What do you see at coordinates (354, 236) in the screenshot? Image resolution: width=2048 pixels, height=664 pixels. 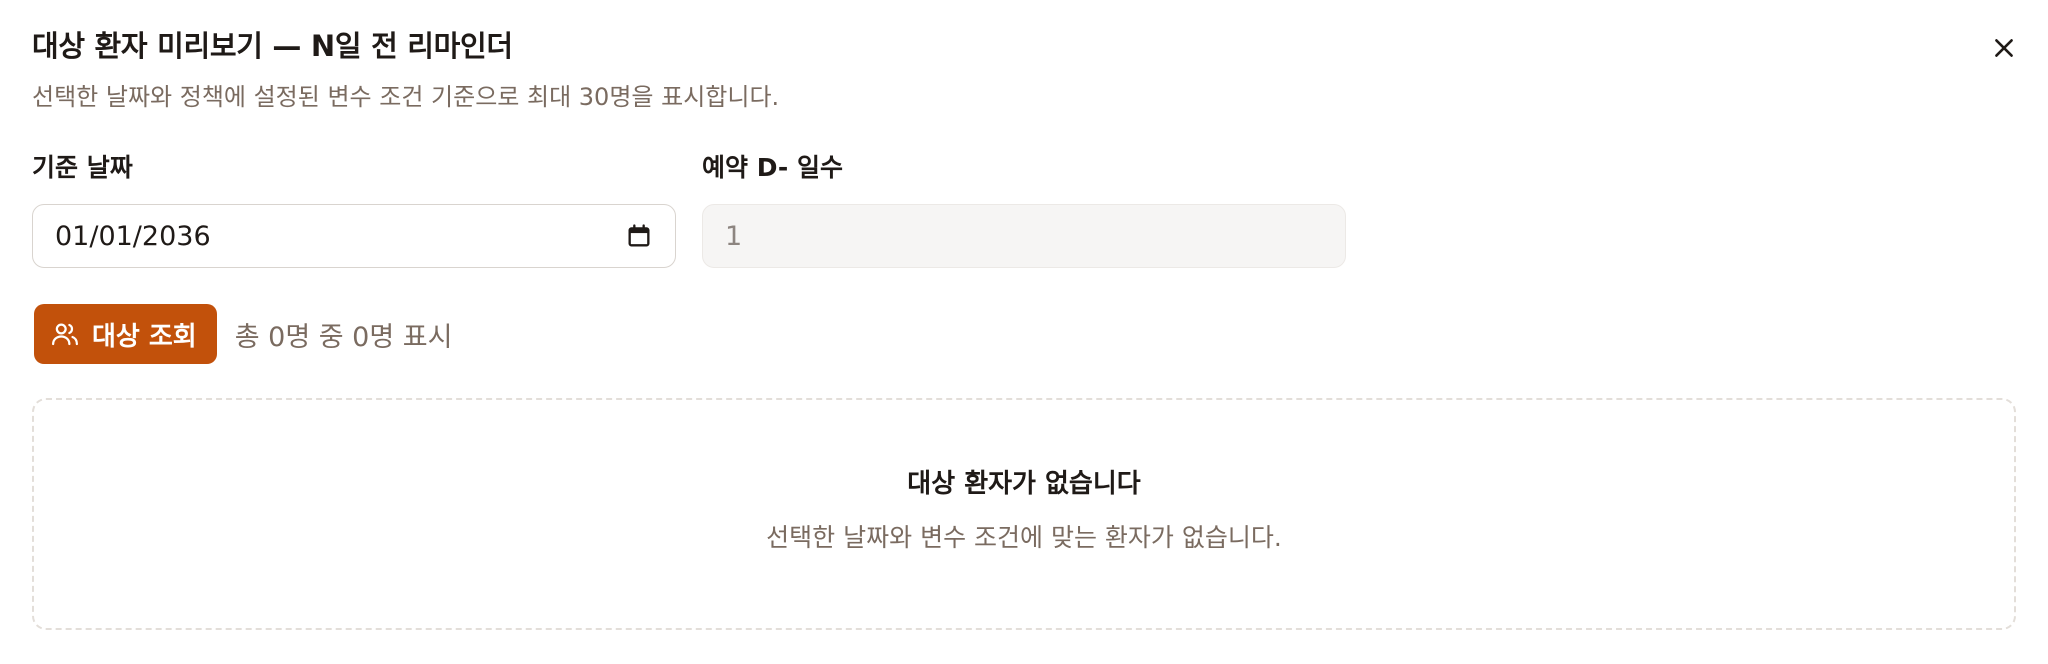 I see `date-input: 01/01/2036` at bounding box center [354, 236].